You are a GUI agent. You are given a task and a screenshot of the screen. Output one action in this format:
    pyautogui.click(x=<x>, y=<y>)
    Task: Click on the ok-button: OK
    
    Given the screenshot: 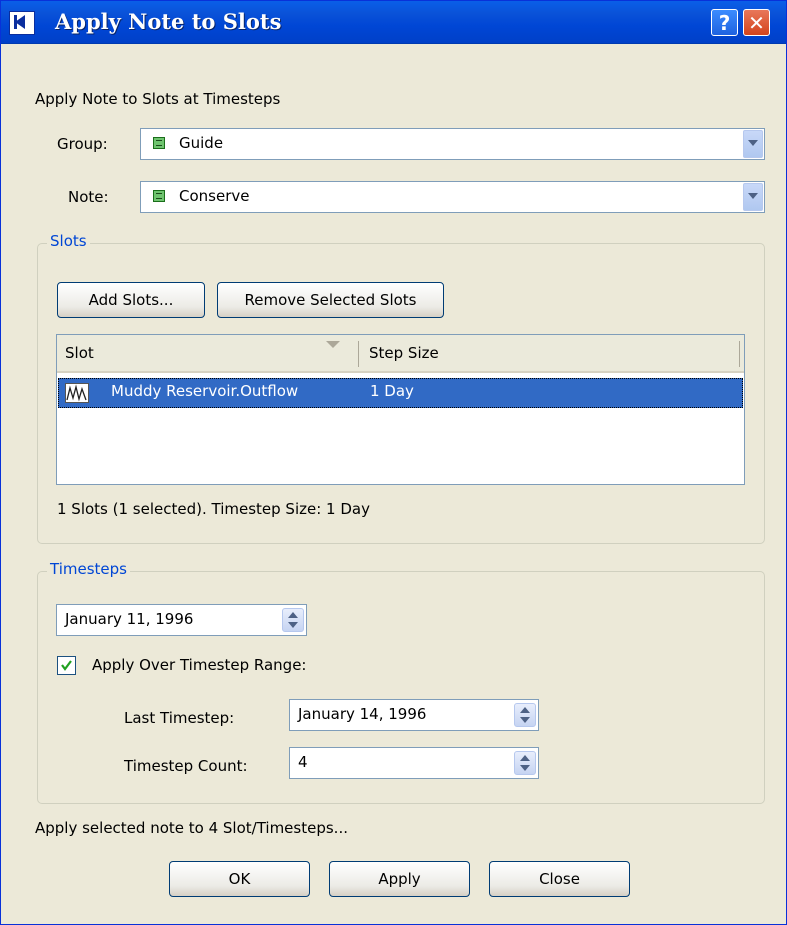 What is the action you would take?
    pyautogui.click(x=239, y=879)
    